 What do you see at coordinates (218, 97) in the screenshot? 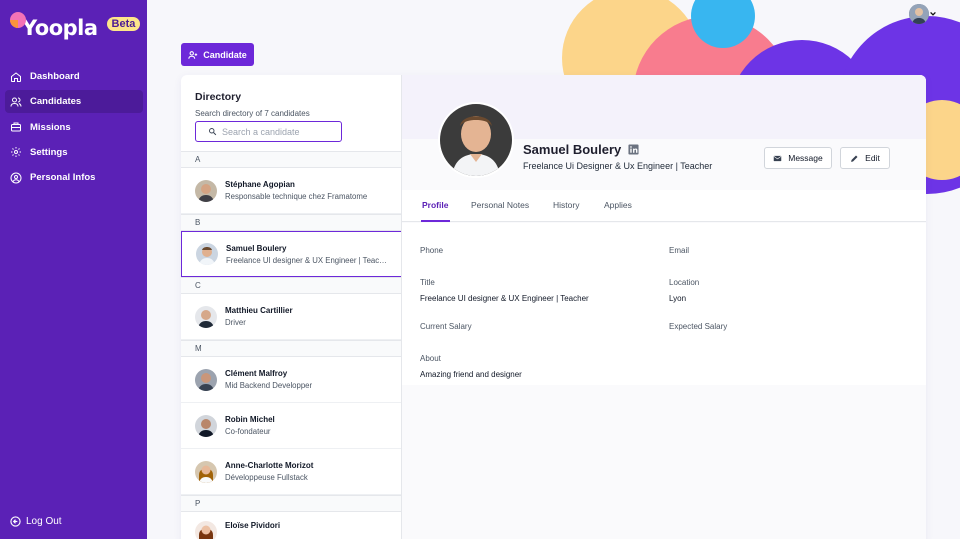
I see `directory-title: Directory` at bounding box center [218, 97].